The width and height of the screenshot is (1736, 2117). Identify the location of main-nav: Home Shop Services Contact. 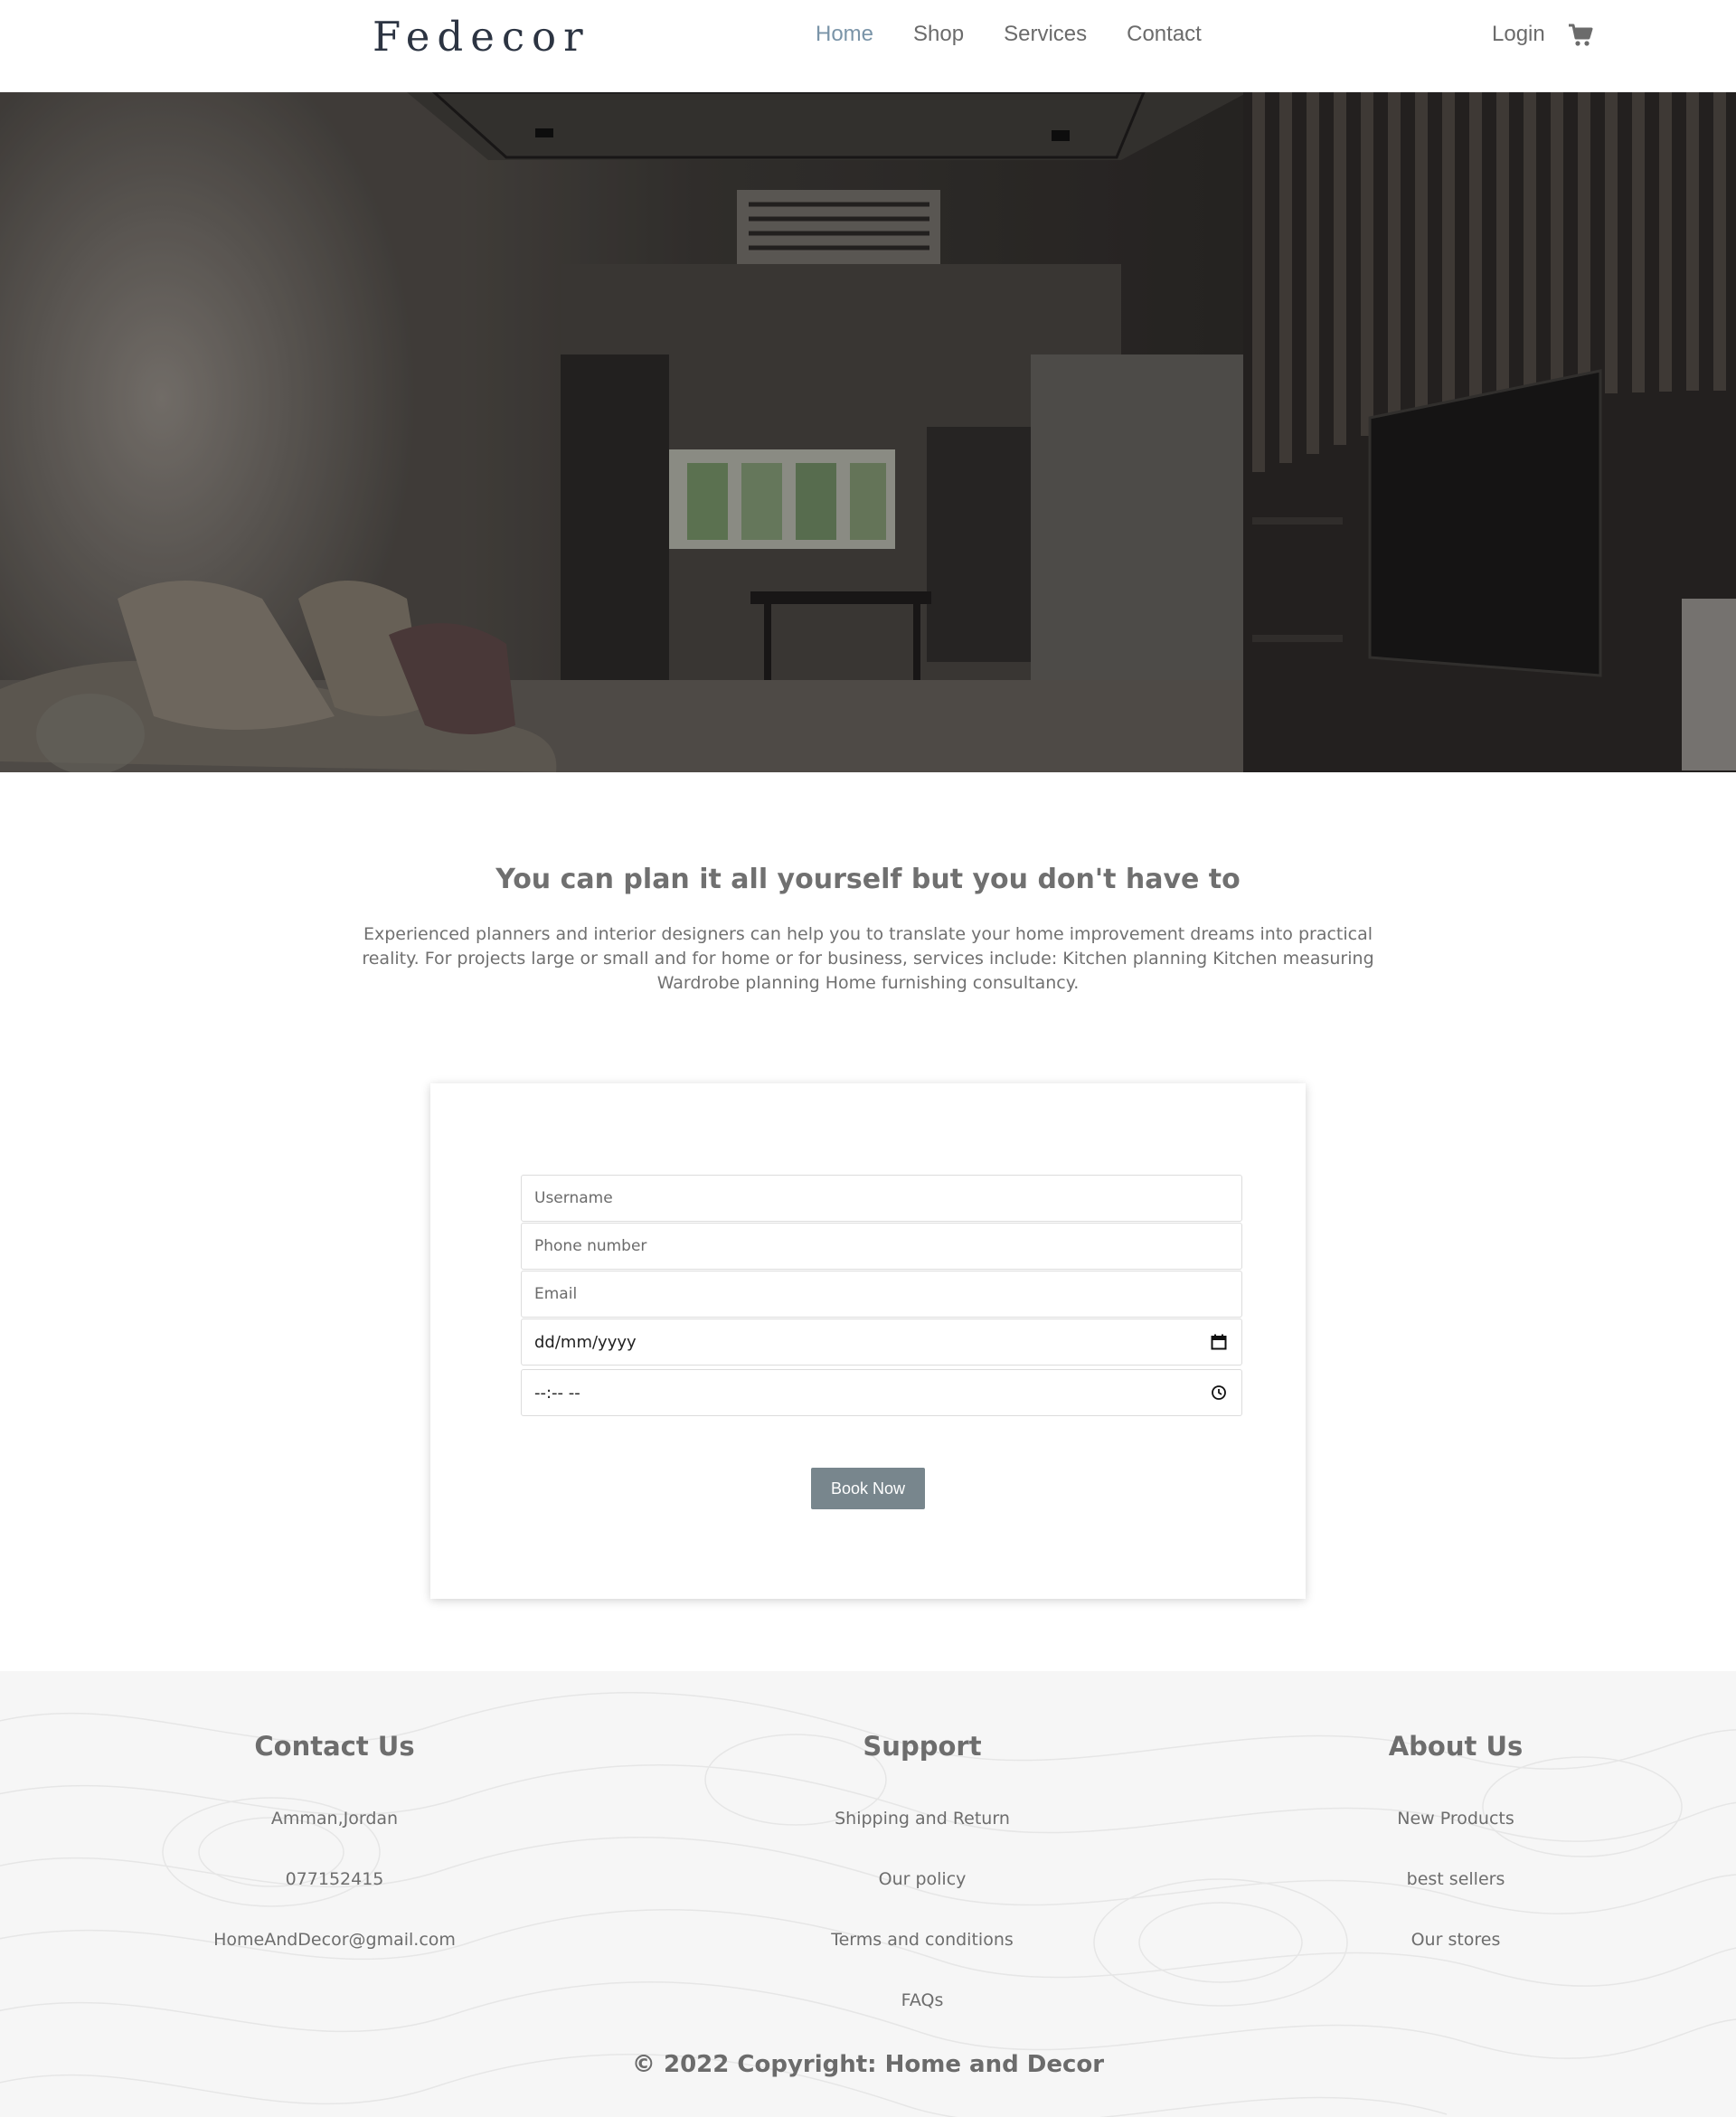
(1009, 34).